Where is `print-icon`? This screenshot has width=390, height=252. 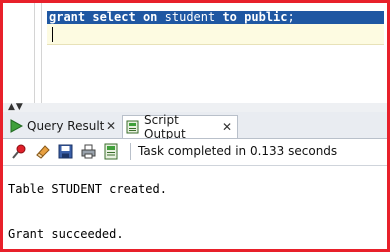 print-icon is located at coordinates (88, 151).